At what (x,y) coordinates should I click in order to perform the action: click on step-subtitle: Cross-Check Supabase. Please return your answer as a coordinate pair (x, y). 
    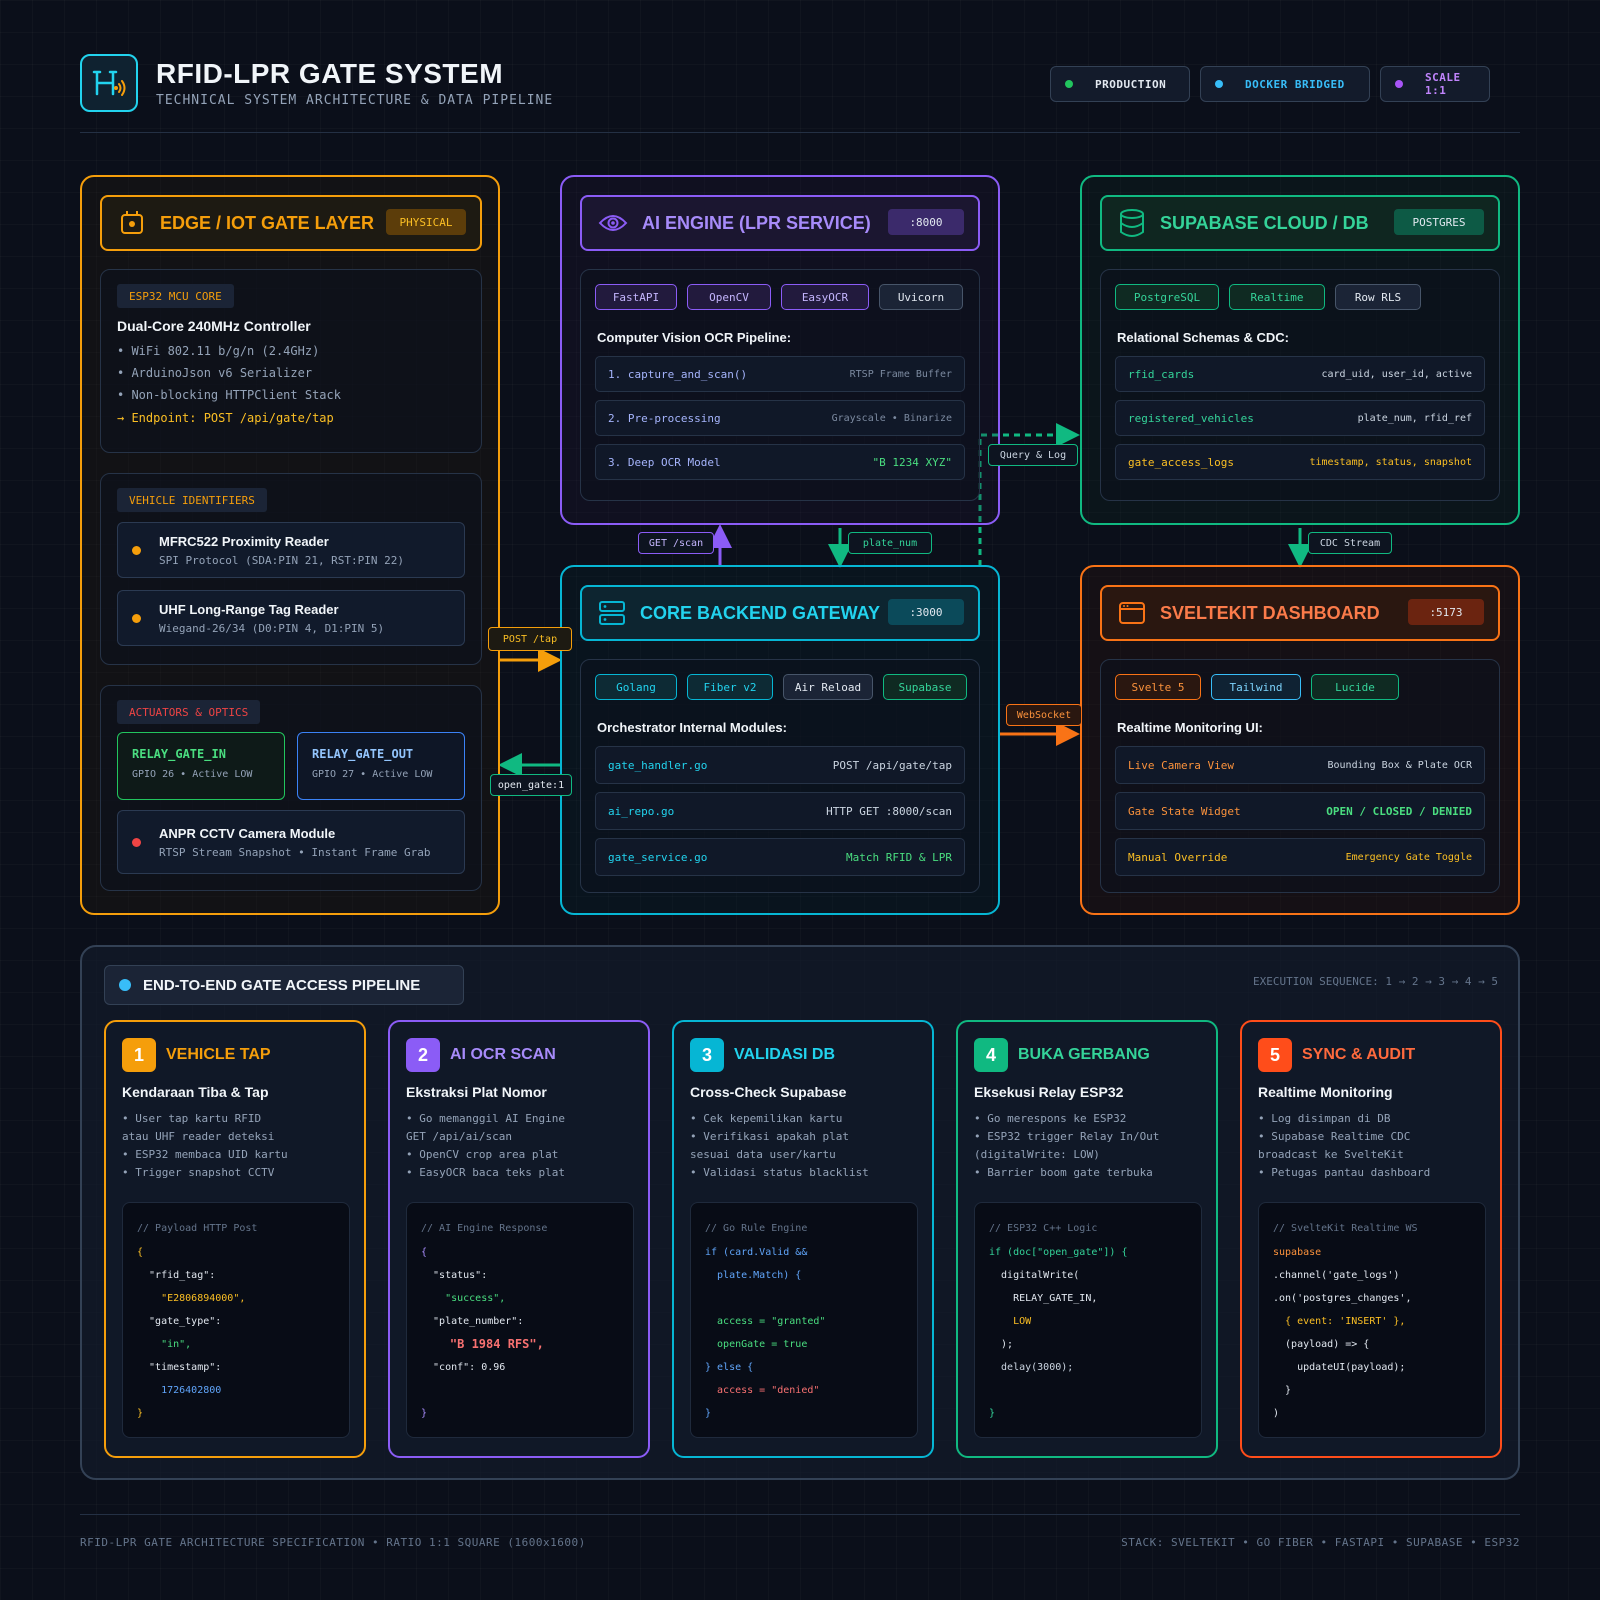
    Looking at the image, I should click on (768, 1092).